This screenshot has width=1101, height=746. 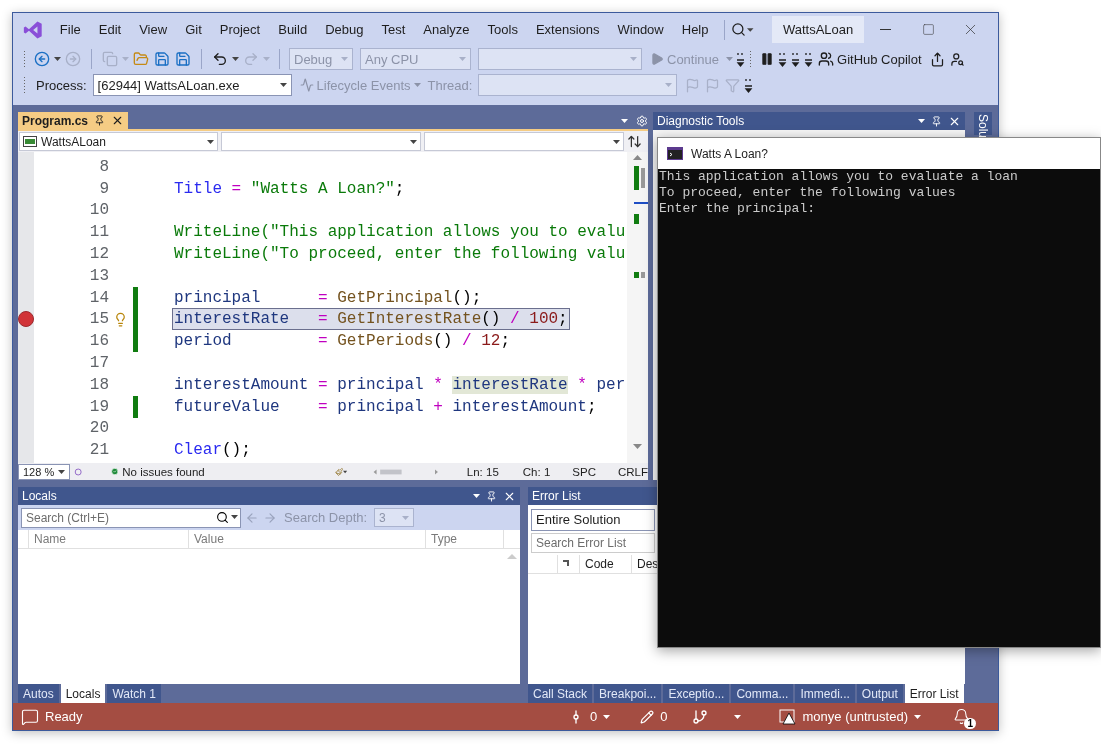 I want to click on split-icon, so click(x=634, y=141).